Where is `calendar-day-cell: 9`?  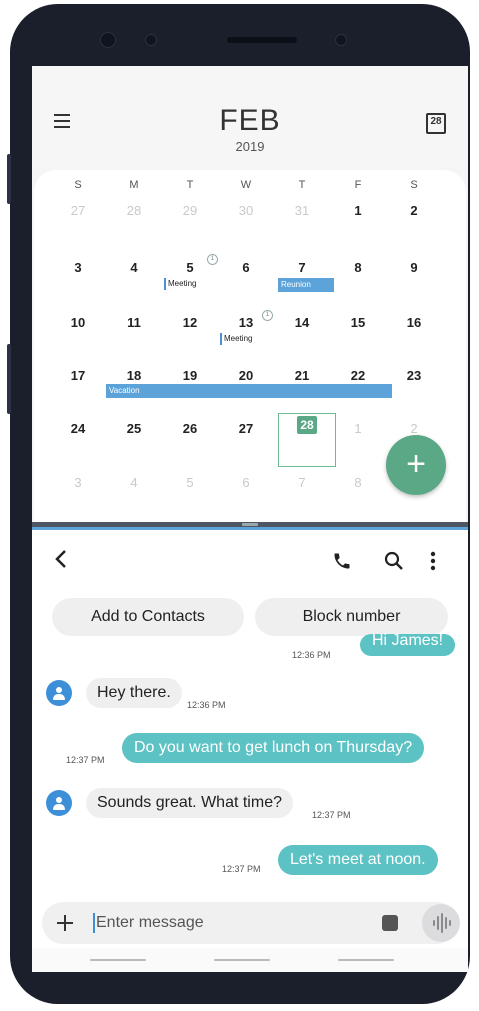
calendar-day-cell: 9 is located at coordinates (414, 267).